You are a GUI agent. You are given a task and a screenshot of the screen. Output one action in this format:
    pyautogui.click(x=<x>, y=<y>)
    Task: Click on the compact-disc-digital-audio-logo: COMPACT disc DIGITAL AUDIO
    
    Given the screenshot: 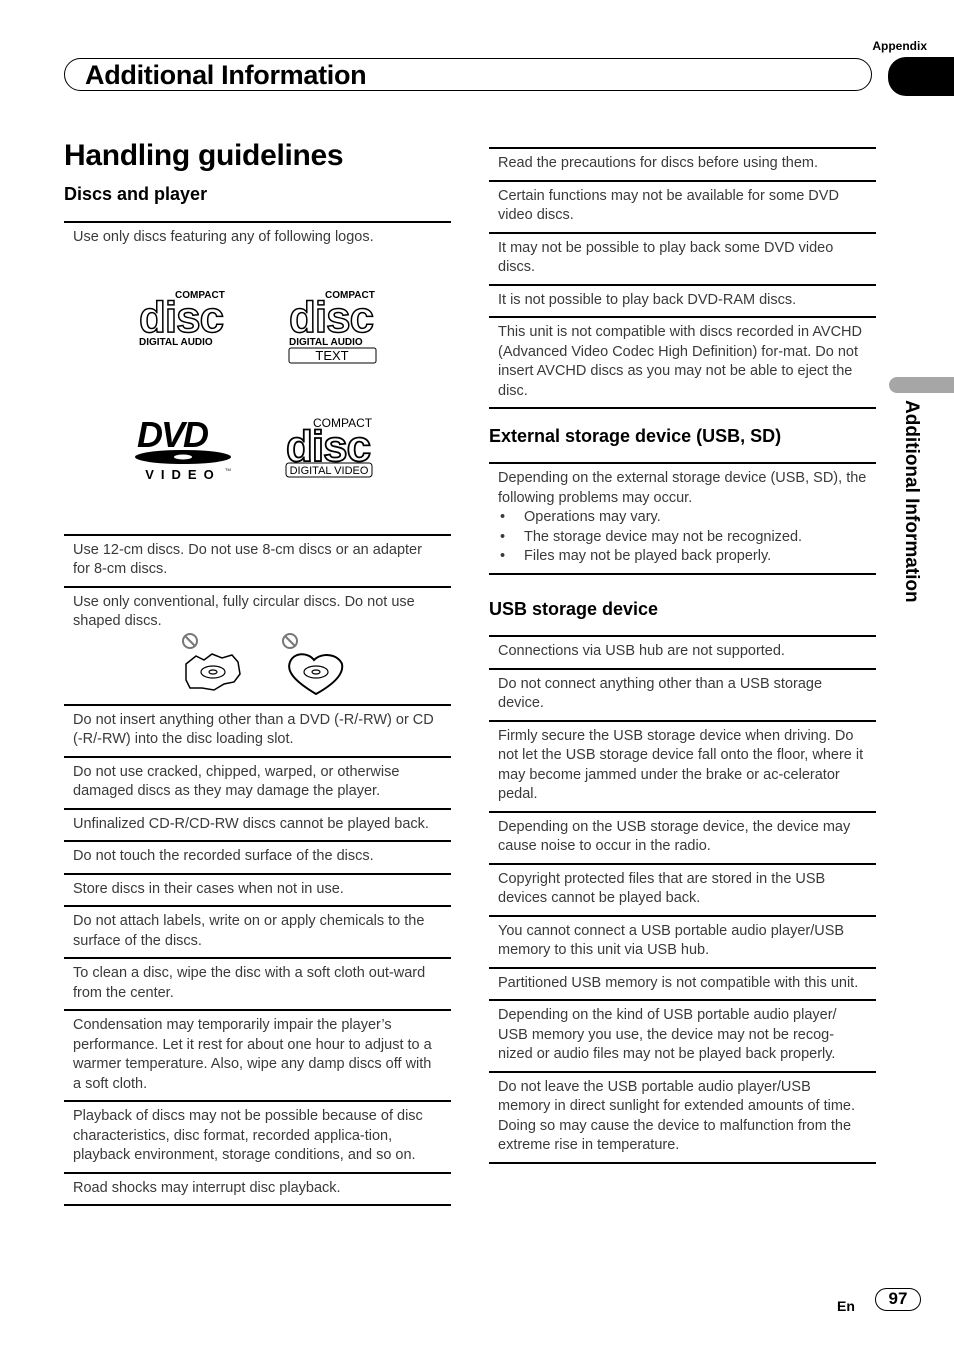 What is the action you would take?
    pyautogui.click(x=181, y=319)
    